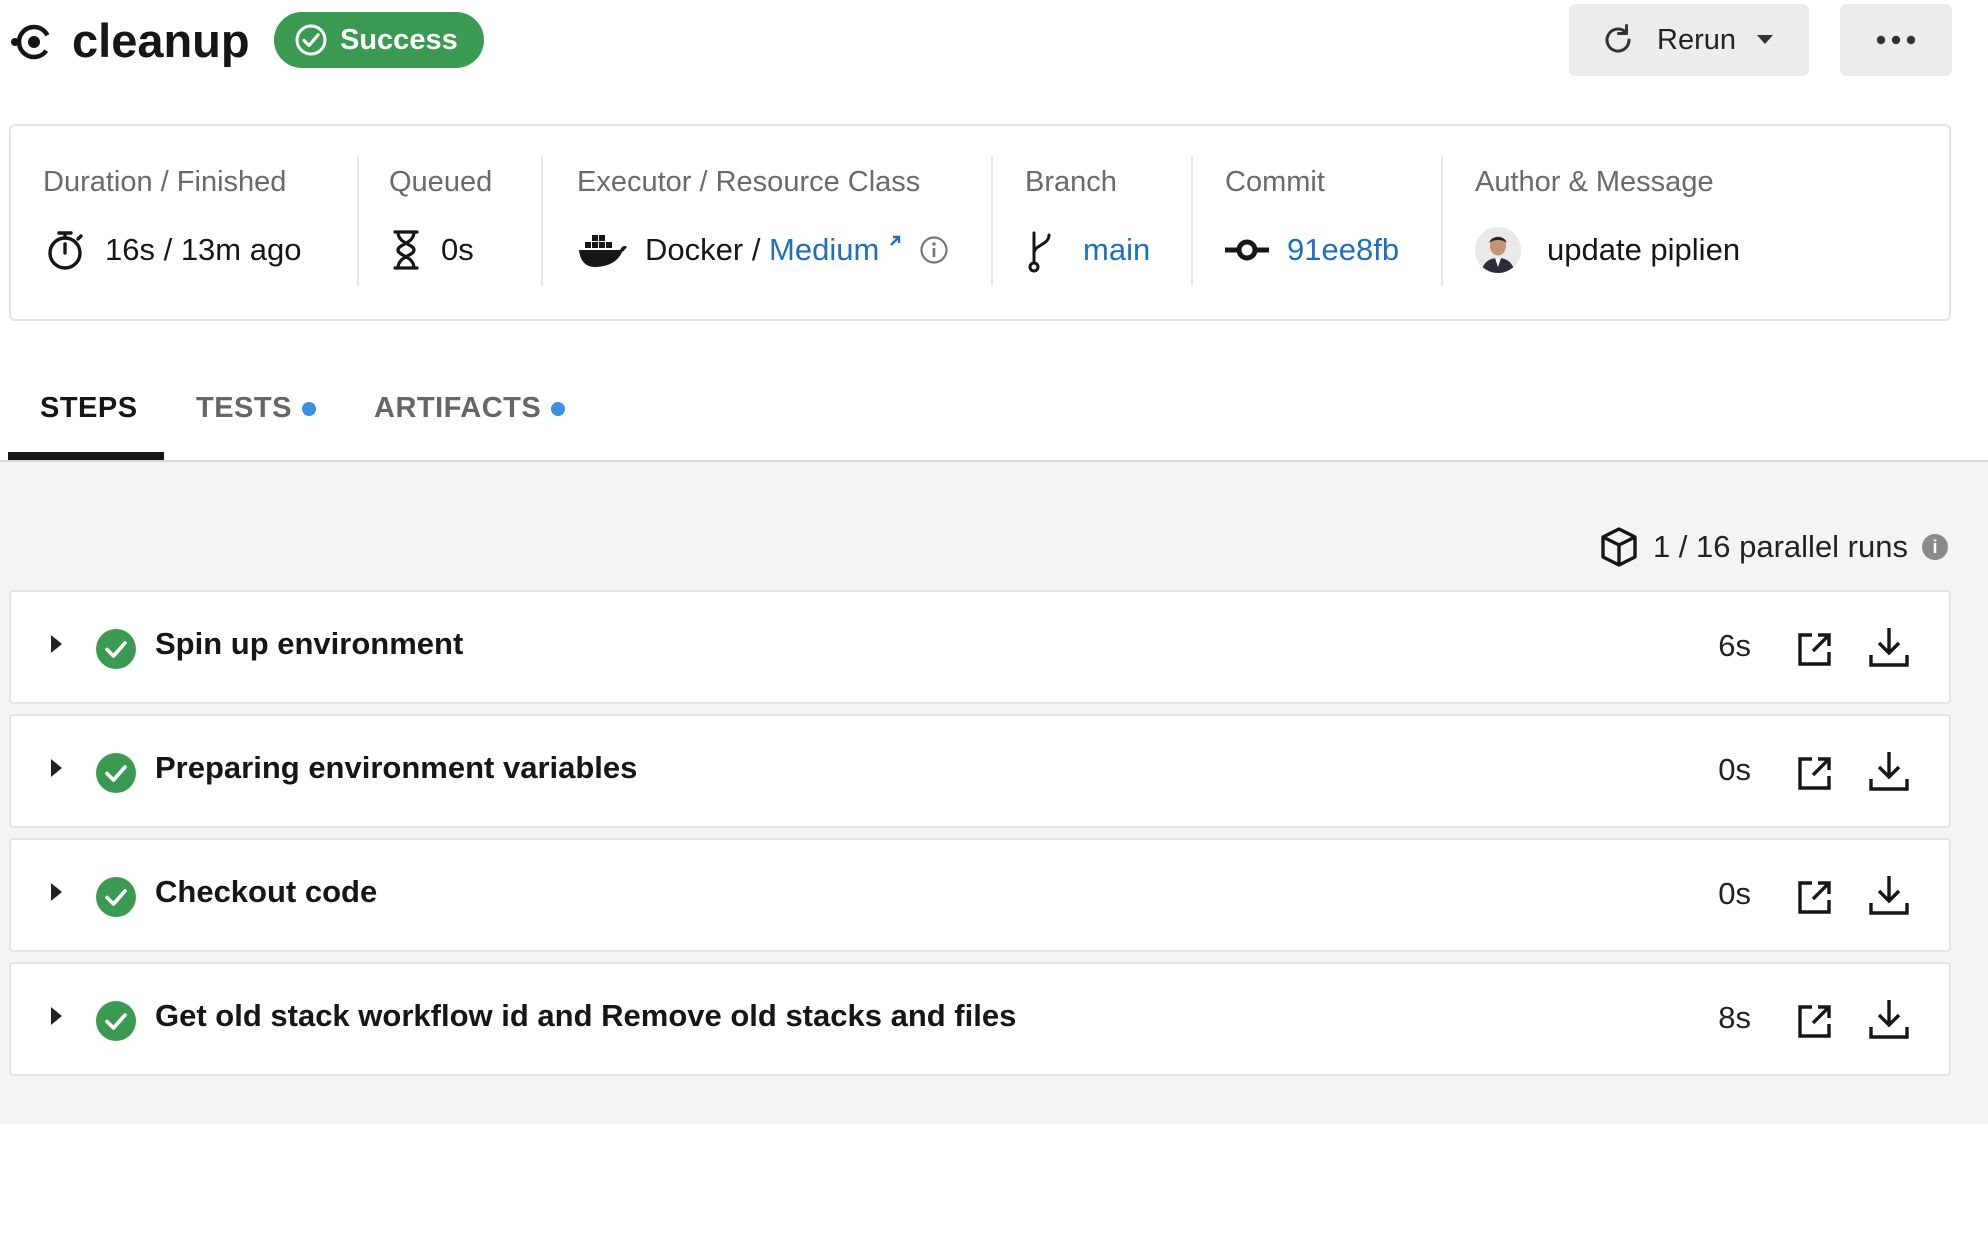 The image size is (1988, 1252). I want to click on rerun-button: Rerun, so click(1689, 40).